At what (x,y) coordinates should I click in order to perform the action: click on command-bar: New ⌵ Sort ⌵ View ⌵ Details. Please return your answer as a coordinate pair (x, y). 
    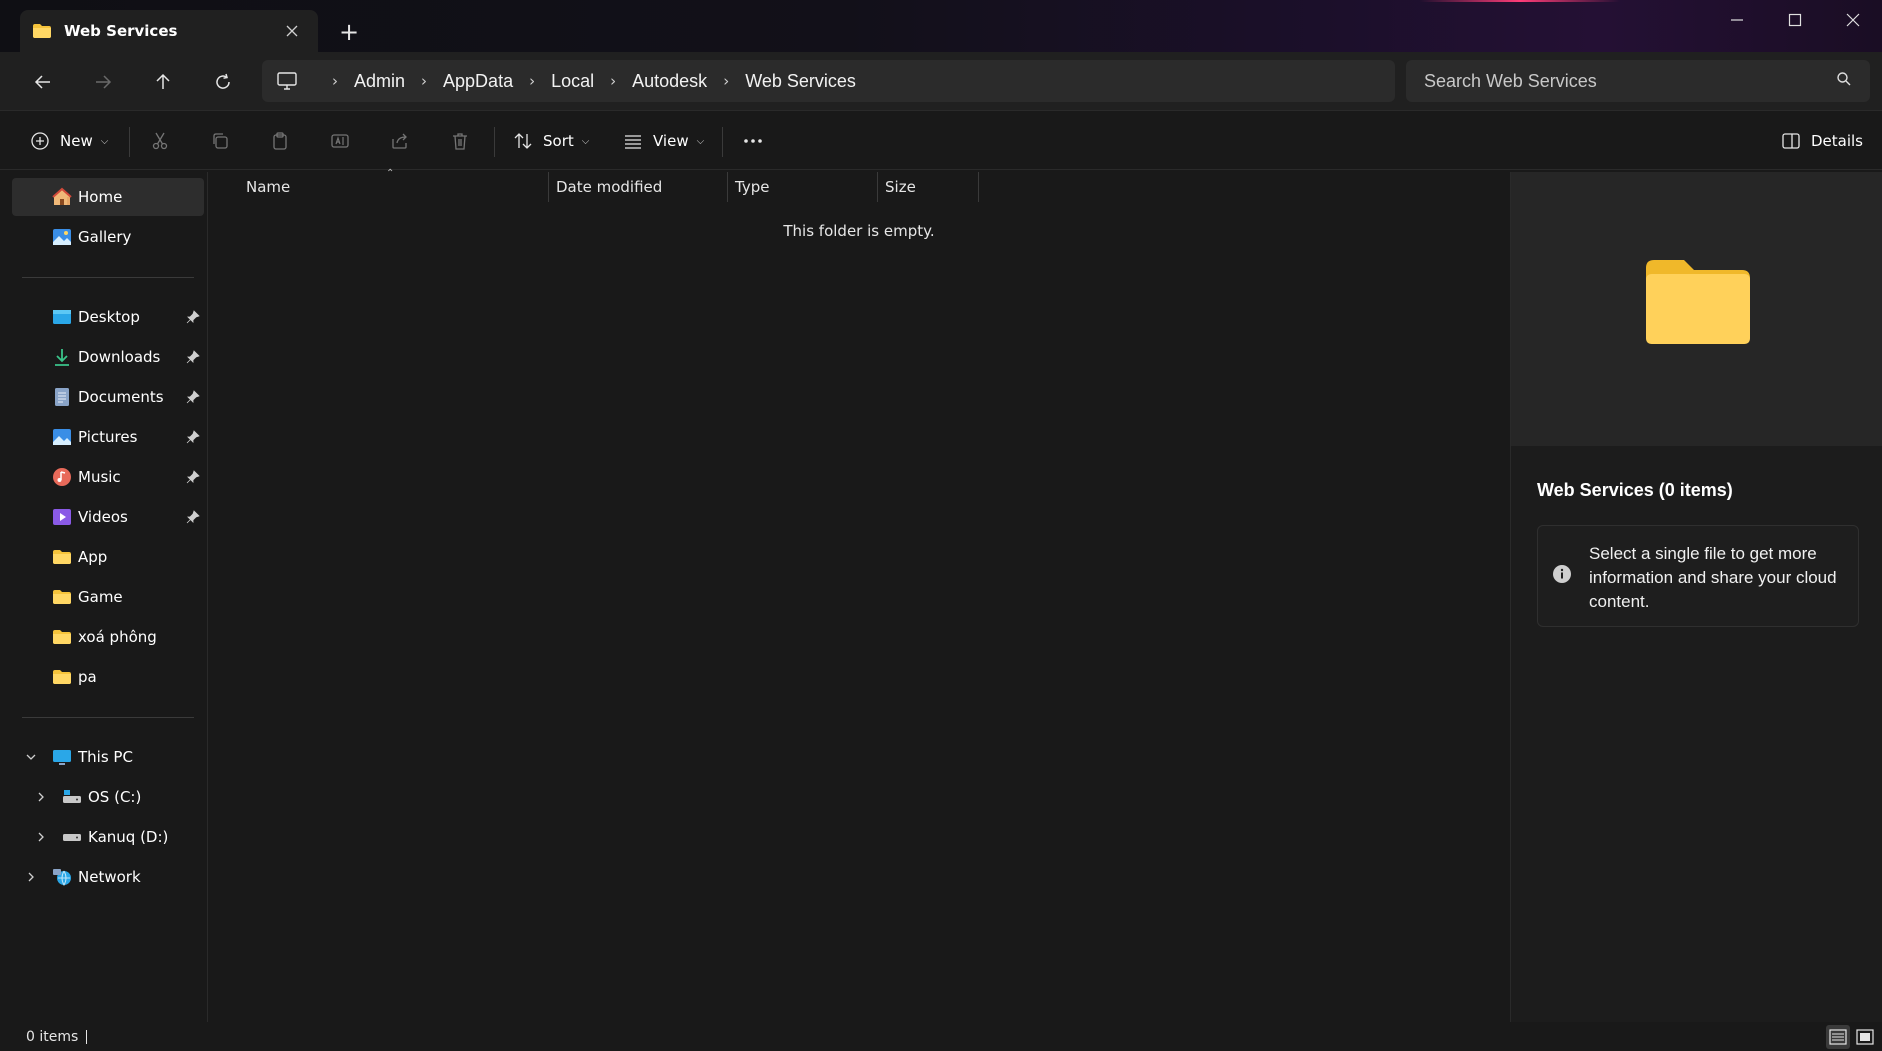
    Looking at the image, I should click on (941, 140).